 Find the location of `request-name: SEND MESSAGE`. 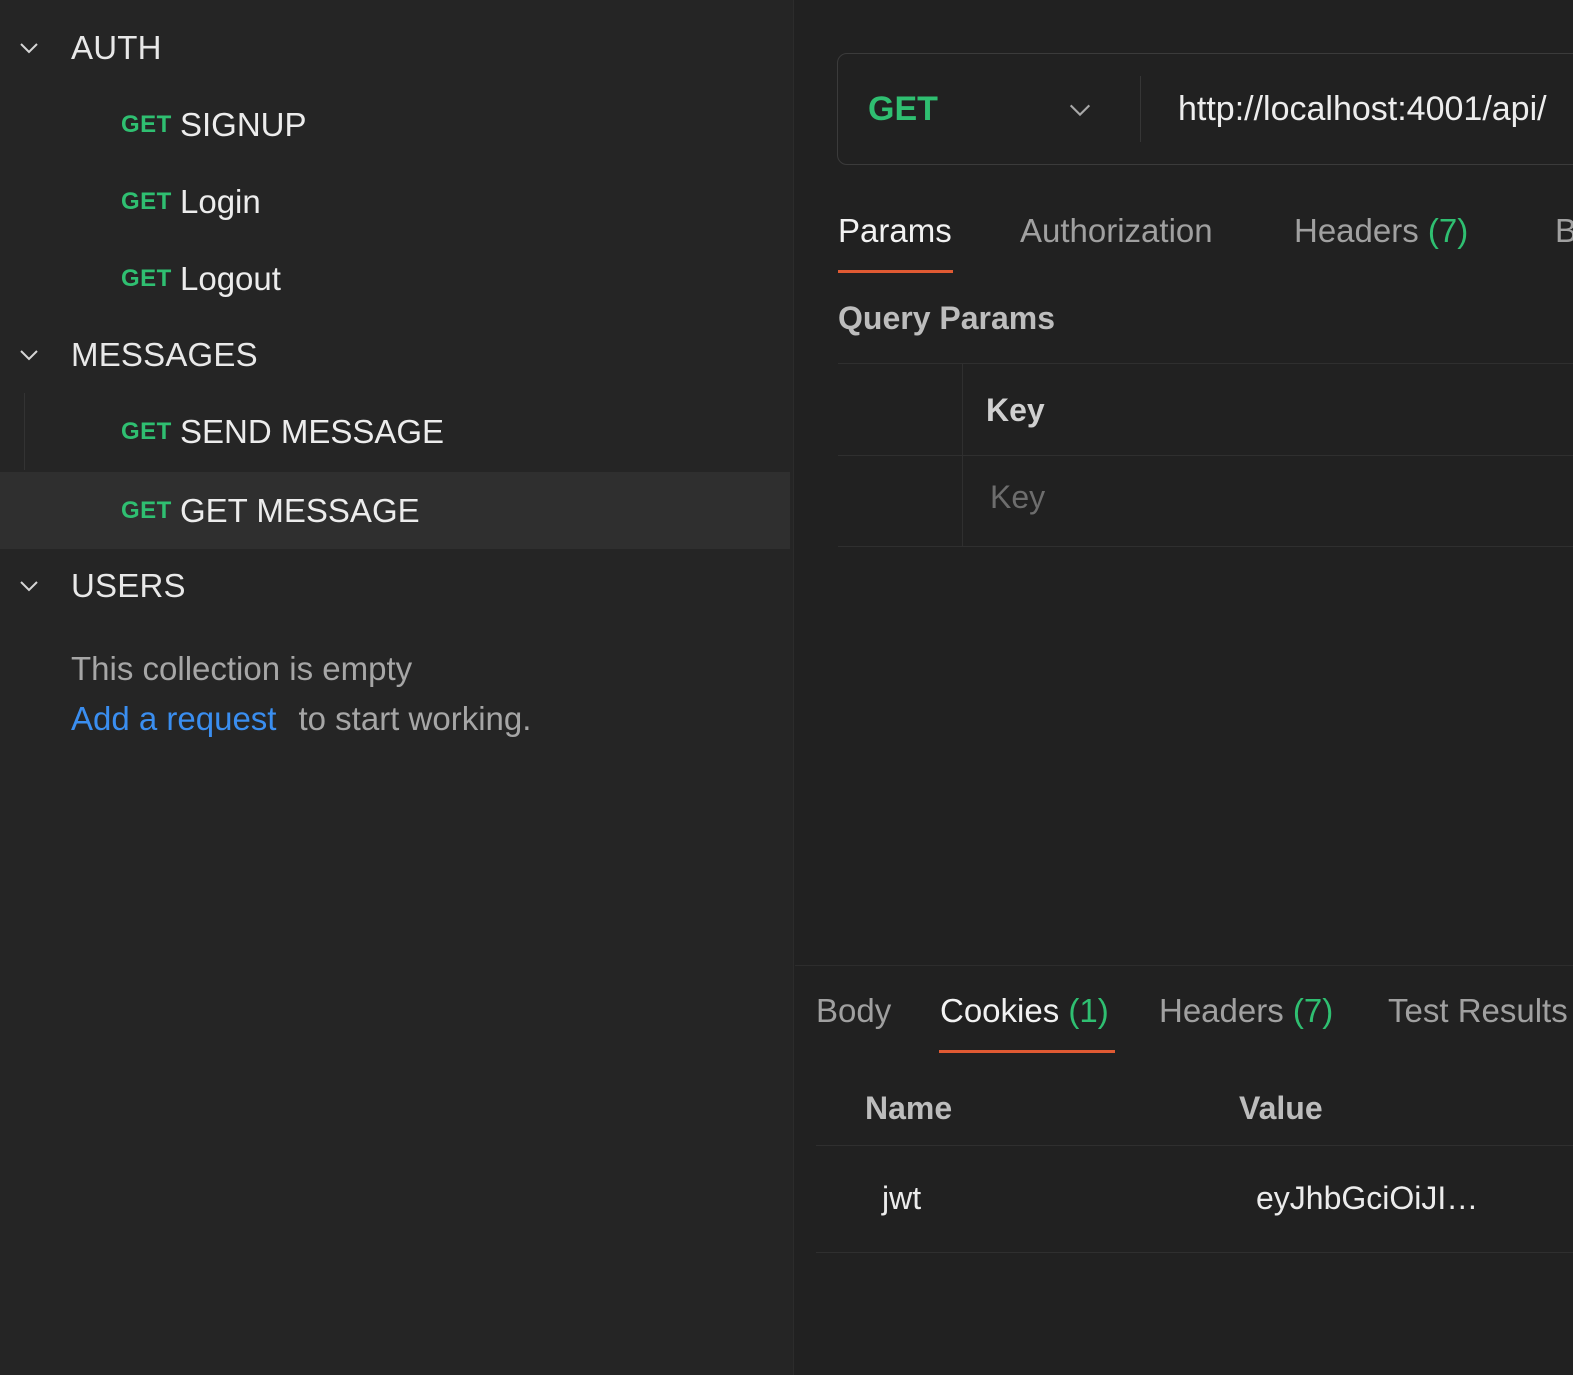

request-name: SEND MESSAGE is located at coordinates (312, 431).